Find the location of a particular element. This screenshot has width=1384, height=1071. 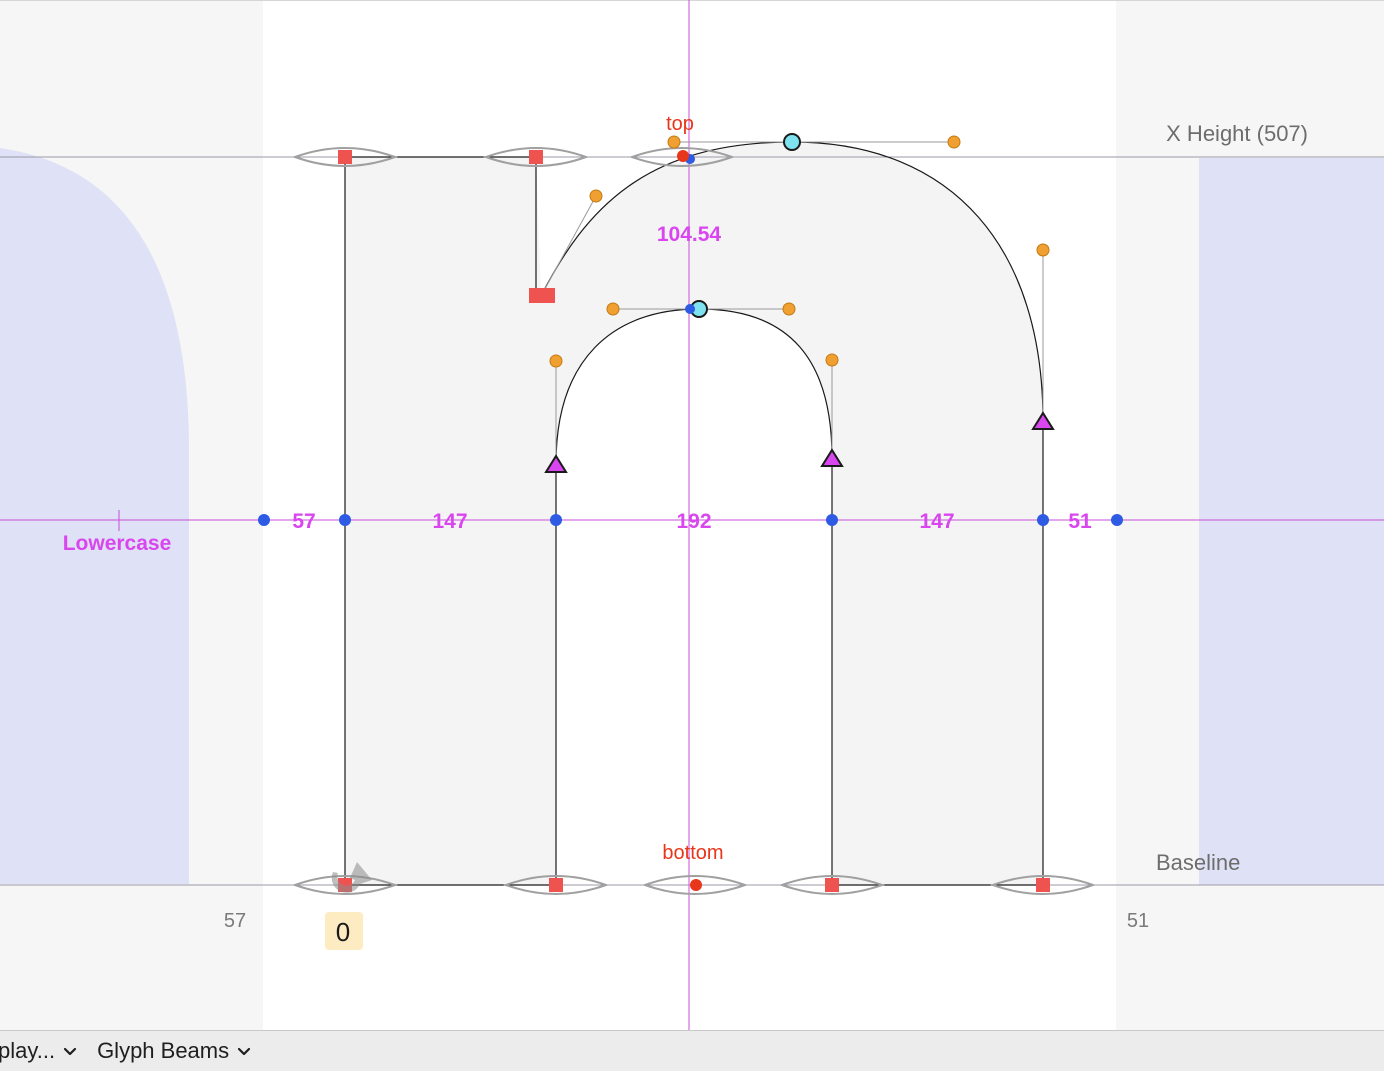

bottom-toolbar: play... Glyph Beams is located at coordinates (692, 1050).